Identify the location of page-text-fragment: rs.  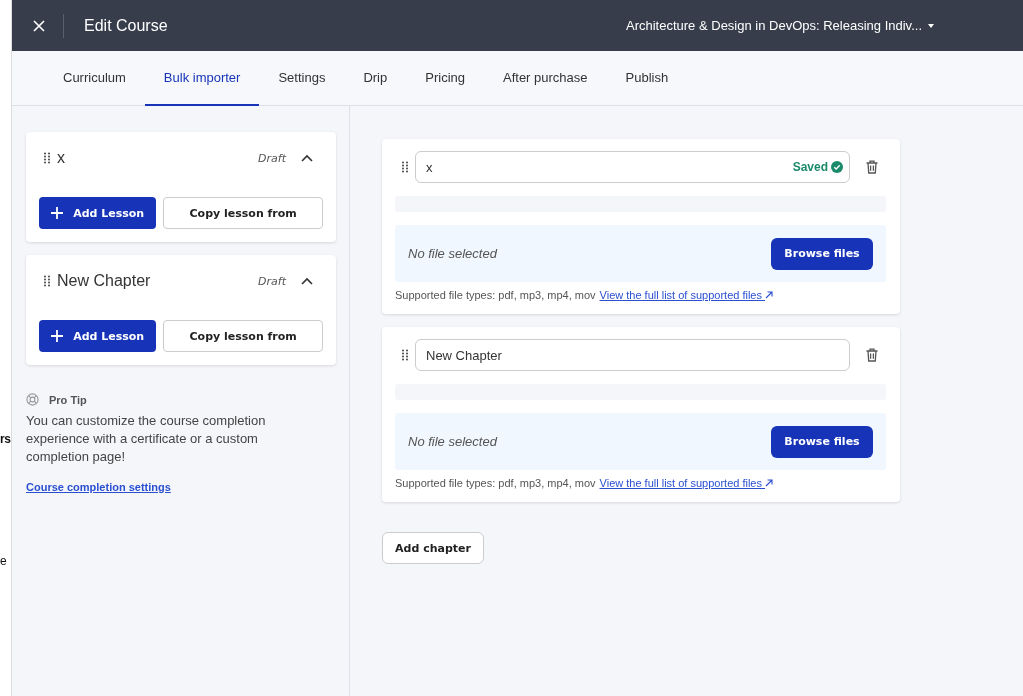
(5, 439).